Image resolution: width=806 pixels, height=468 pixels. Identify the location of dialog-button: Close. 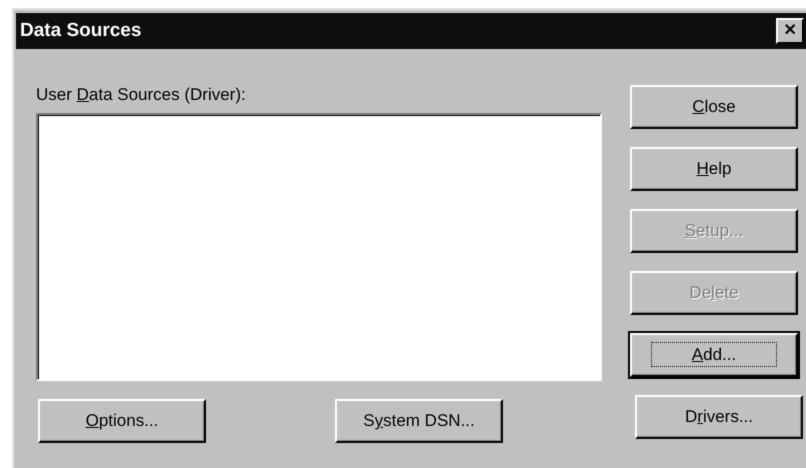
(714, 107).